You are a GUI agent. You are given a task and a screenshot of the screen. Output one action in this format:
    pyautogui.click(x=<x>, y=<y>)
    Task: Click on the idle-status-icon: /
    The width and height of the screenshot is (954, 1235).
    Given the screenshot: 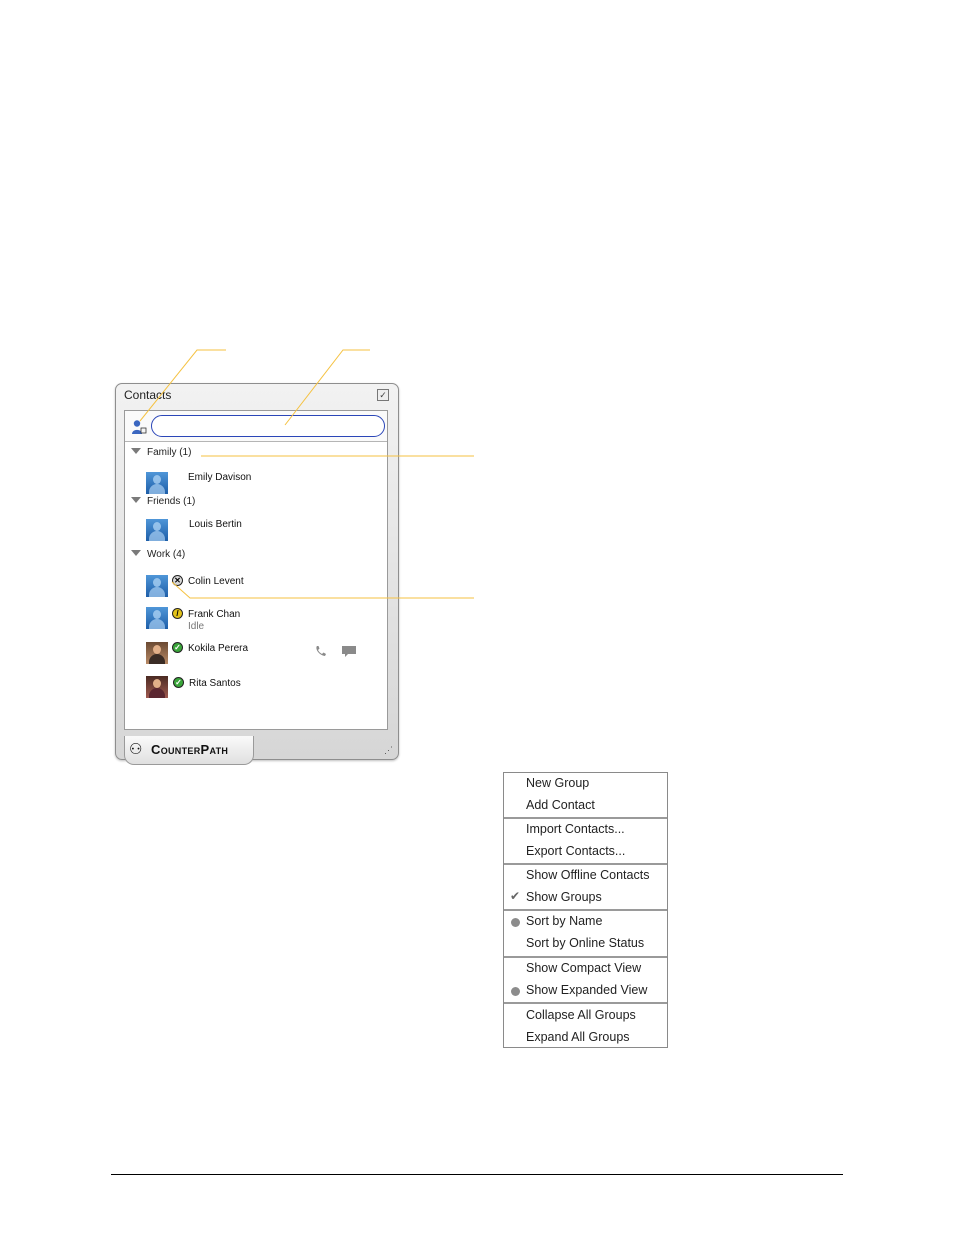 What is the action you would take?
    pyautogui.click(x=177, y=613)
    